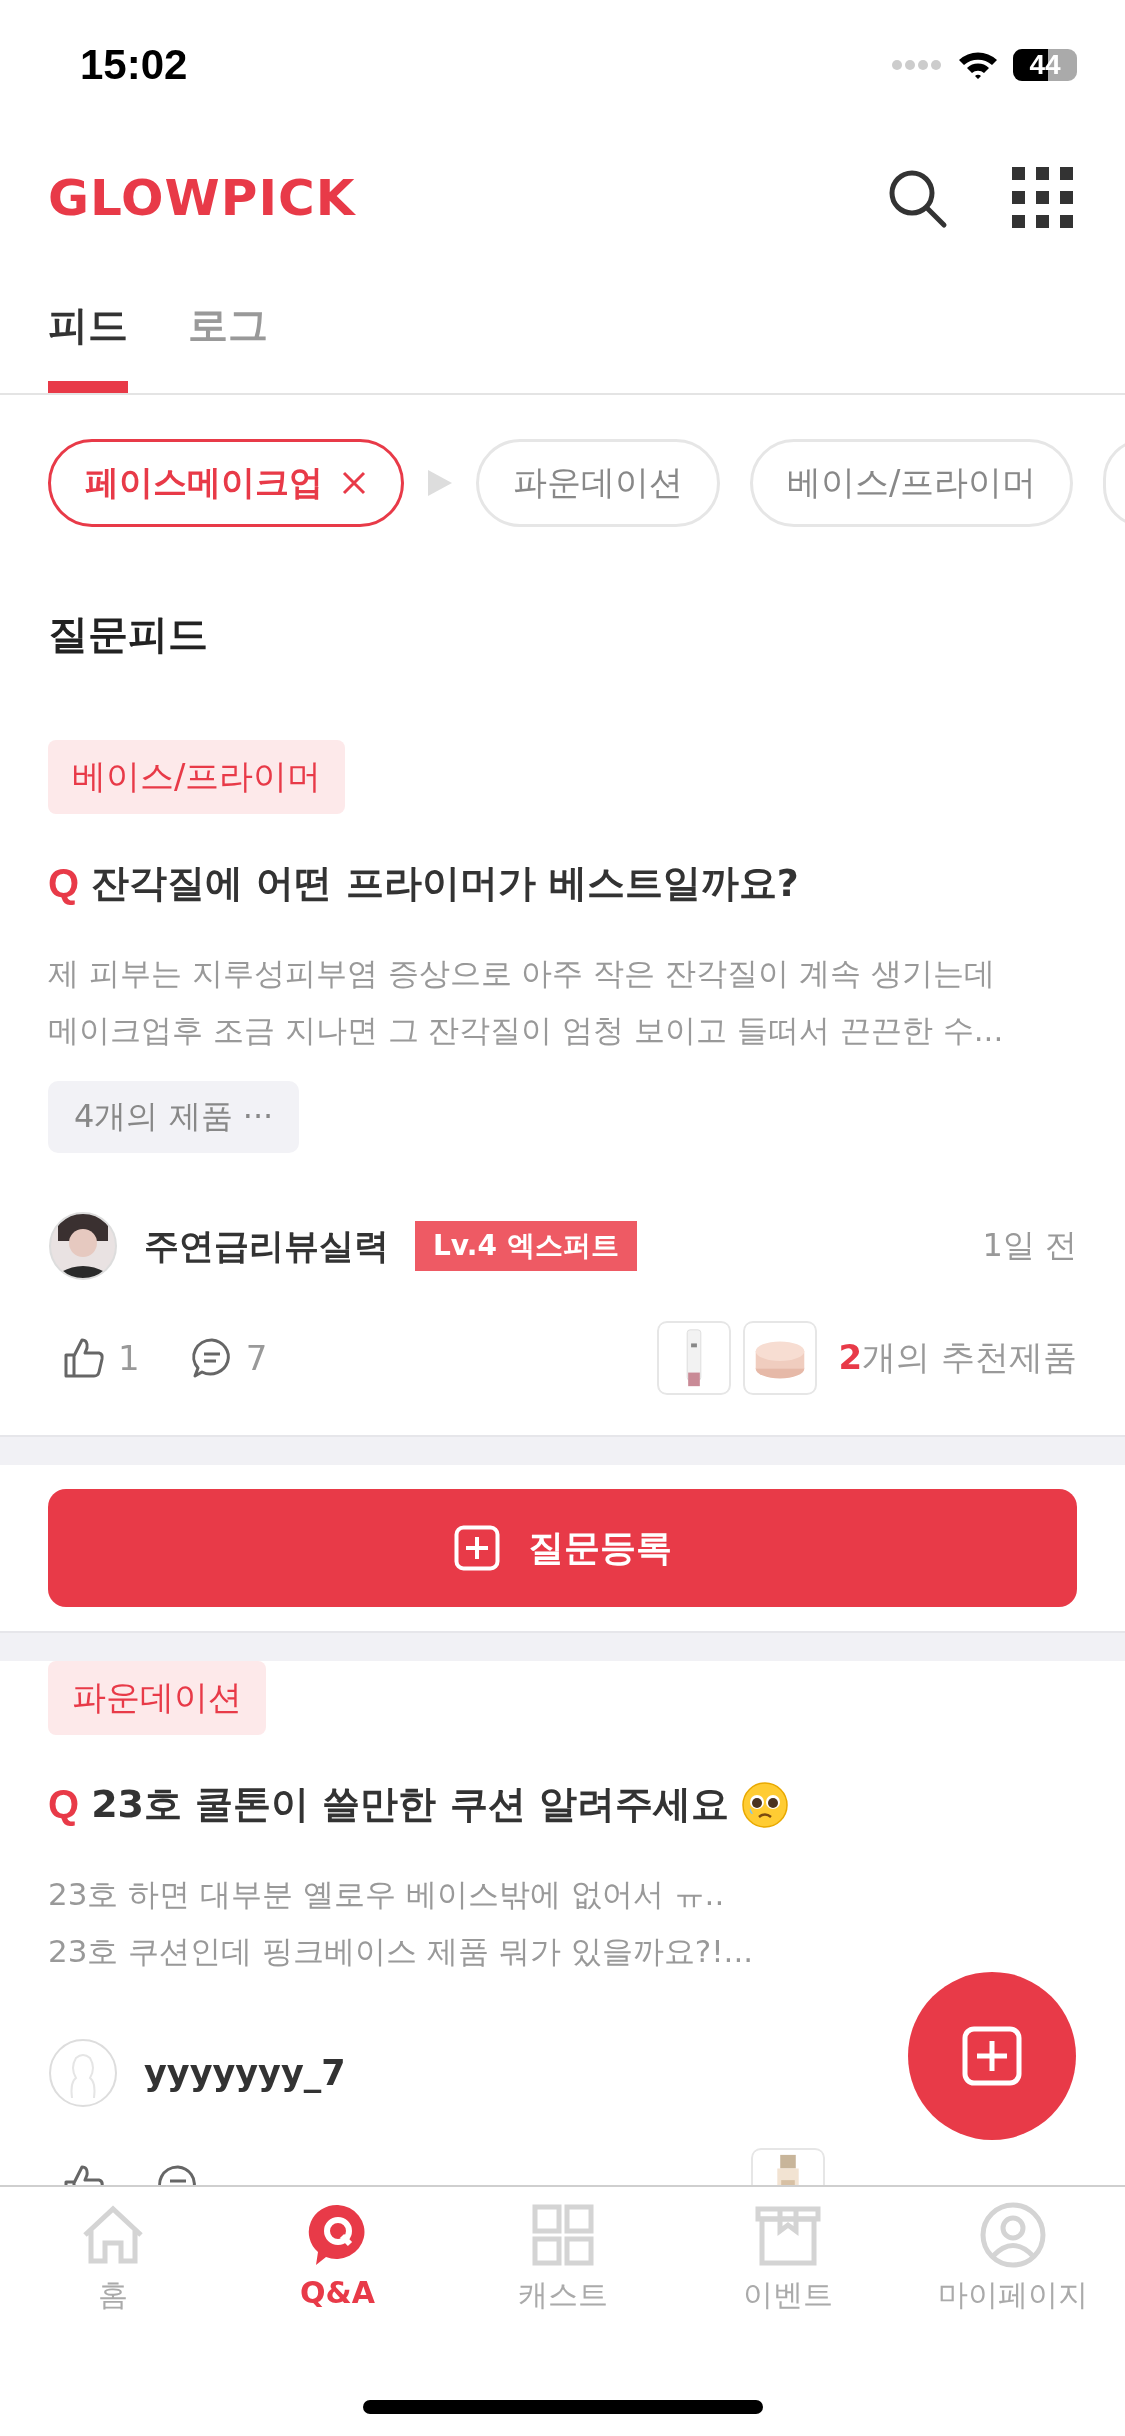 The width and height of the screenshot is (1125, 2436). I want to click on profile-icon, so click(1012, 2235).